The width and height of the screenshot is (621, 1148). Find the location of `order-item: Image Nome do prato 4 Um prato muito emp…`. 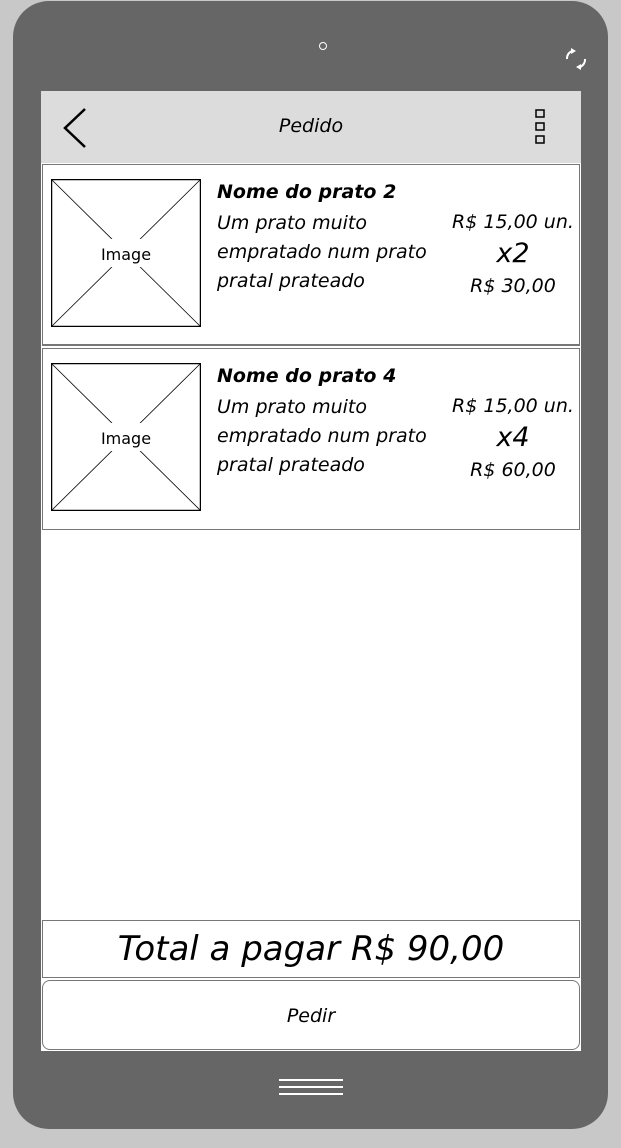

order-item: Image Nome do prato 4 Um prato muito emp… is located at coordinates (311, 439).